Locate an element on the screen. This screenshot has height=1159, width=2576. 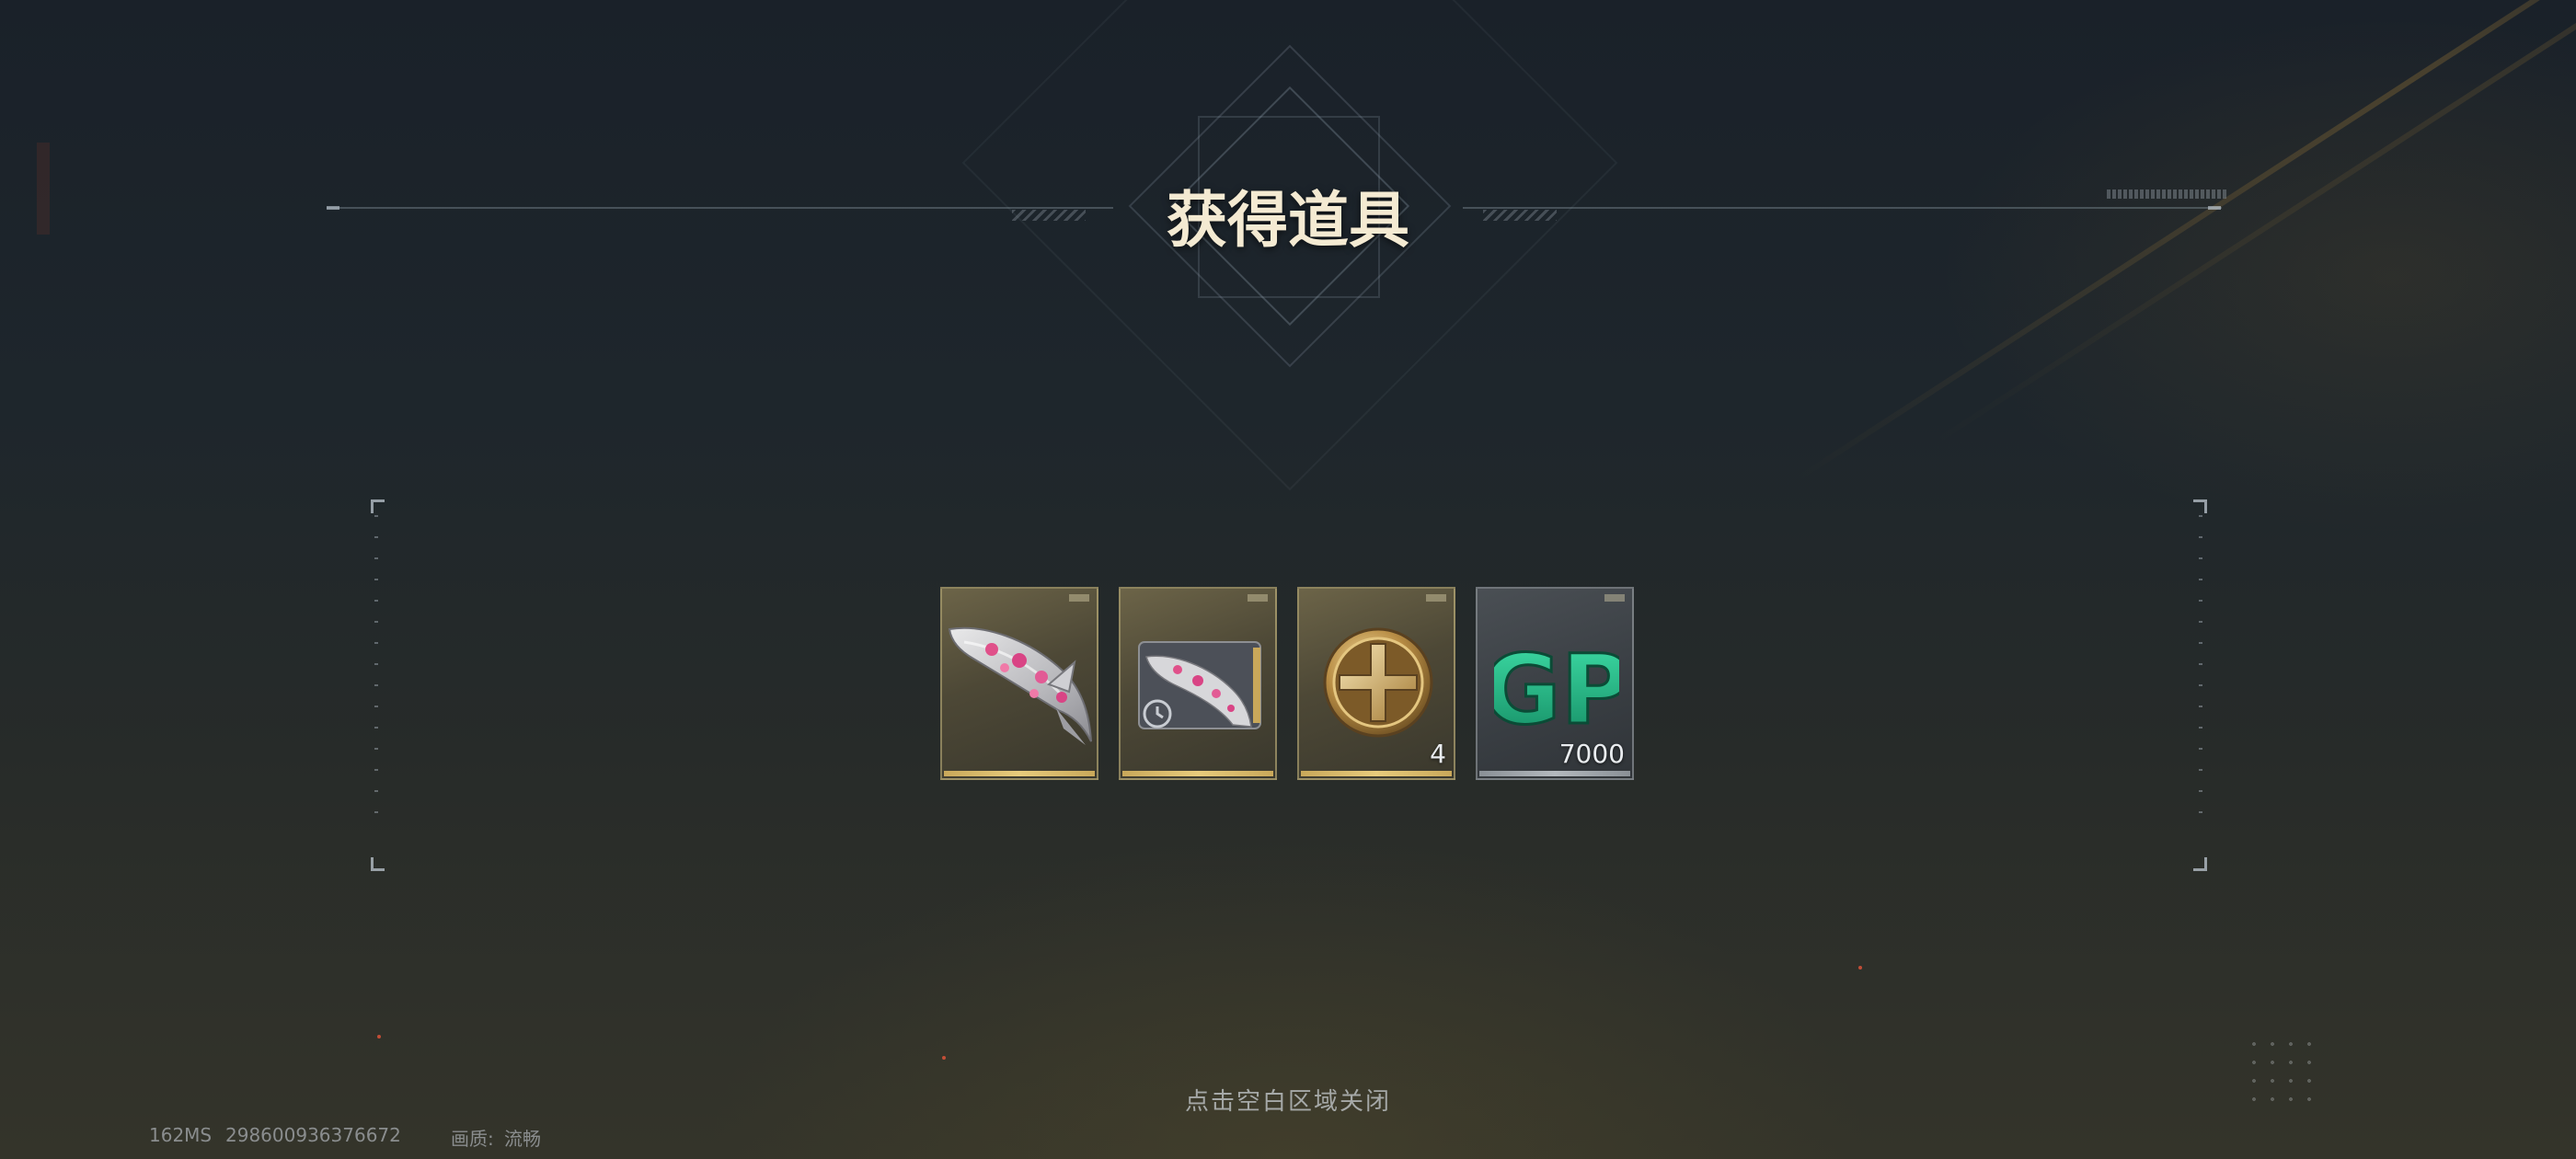
bracket-bottom-left is located at coordinates (378, 864).